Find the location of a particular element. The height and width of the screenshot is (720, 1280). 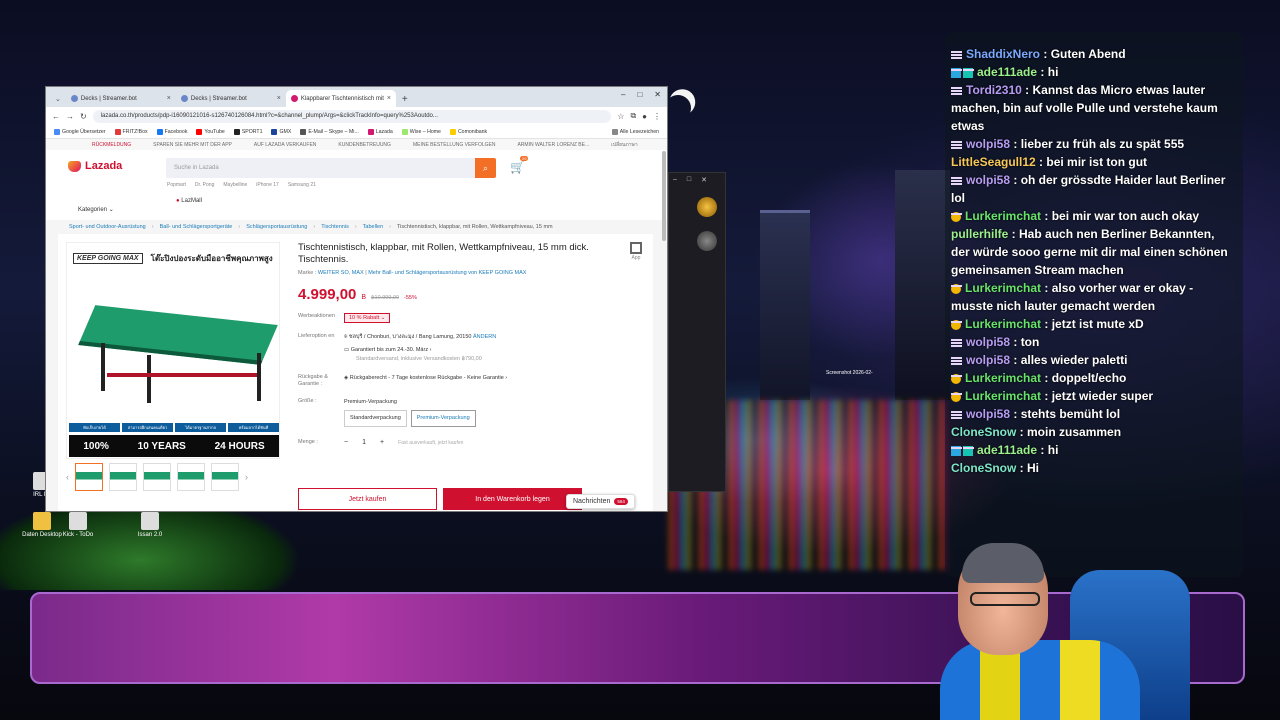

lazada-logo: Lazada is located at coordinates (95, 166).